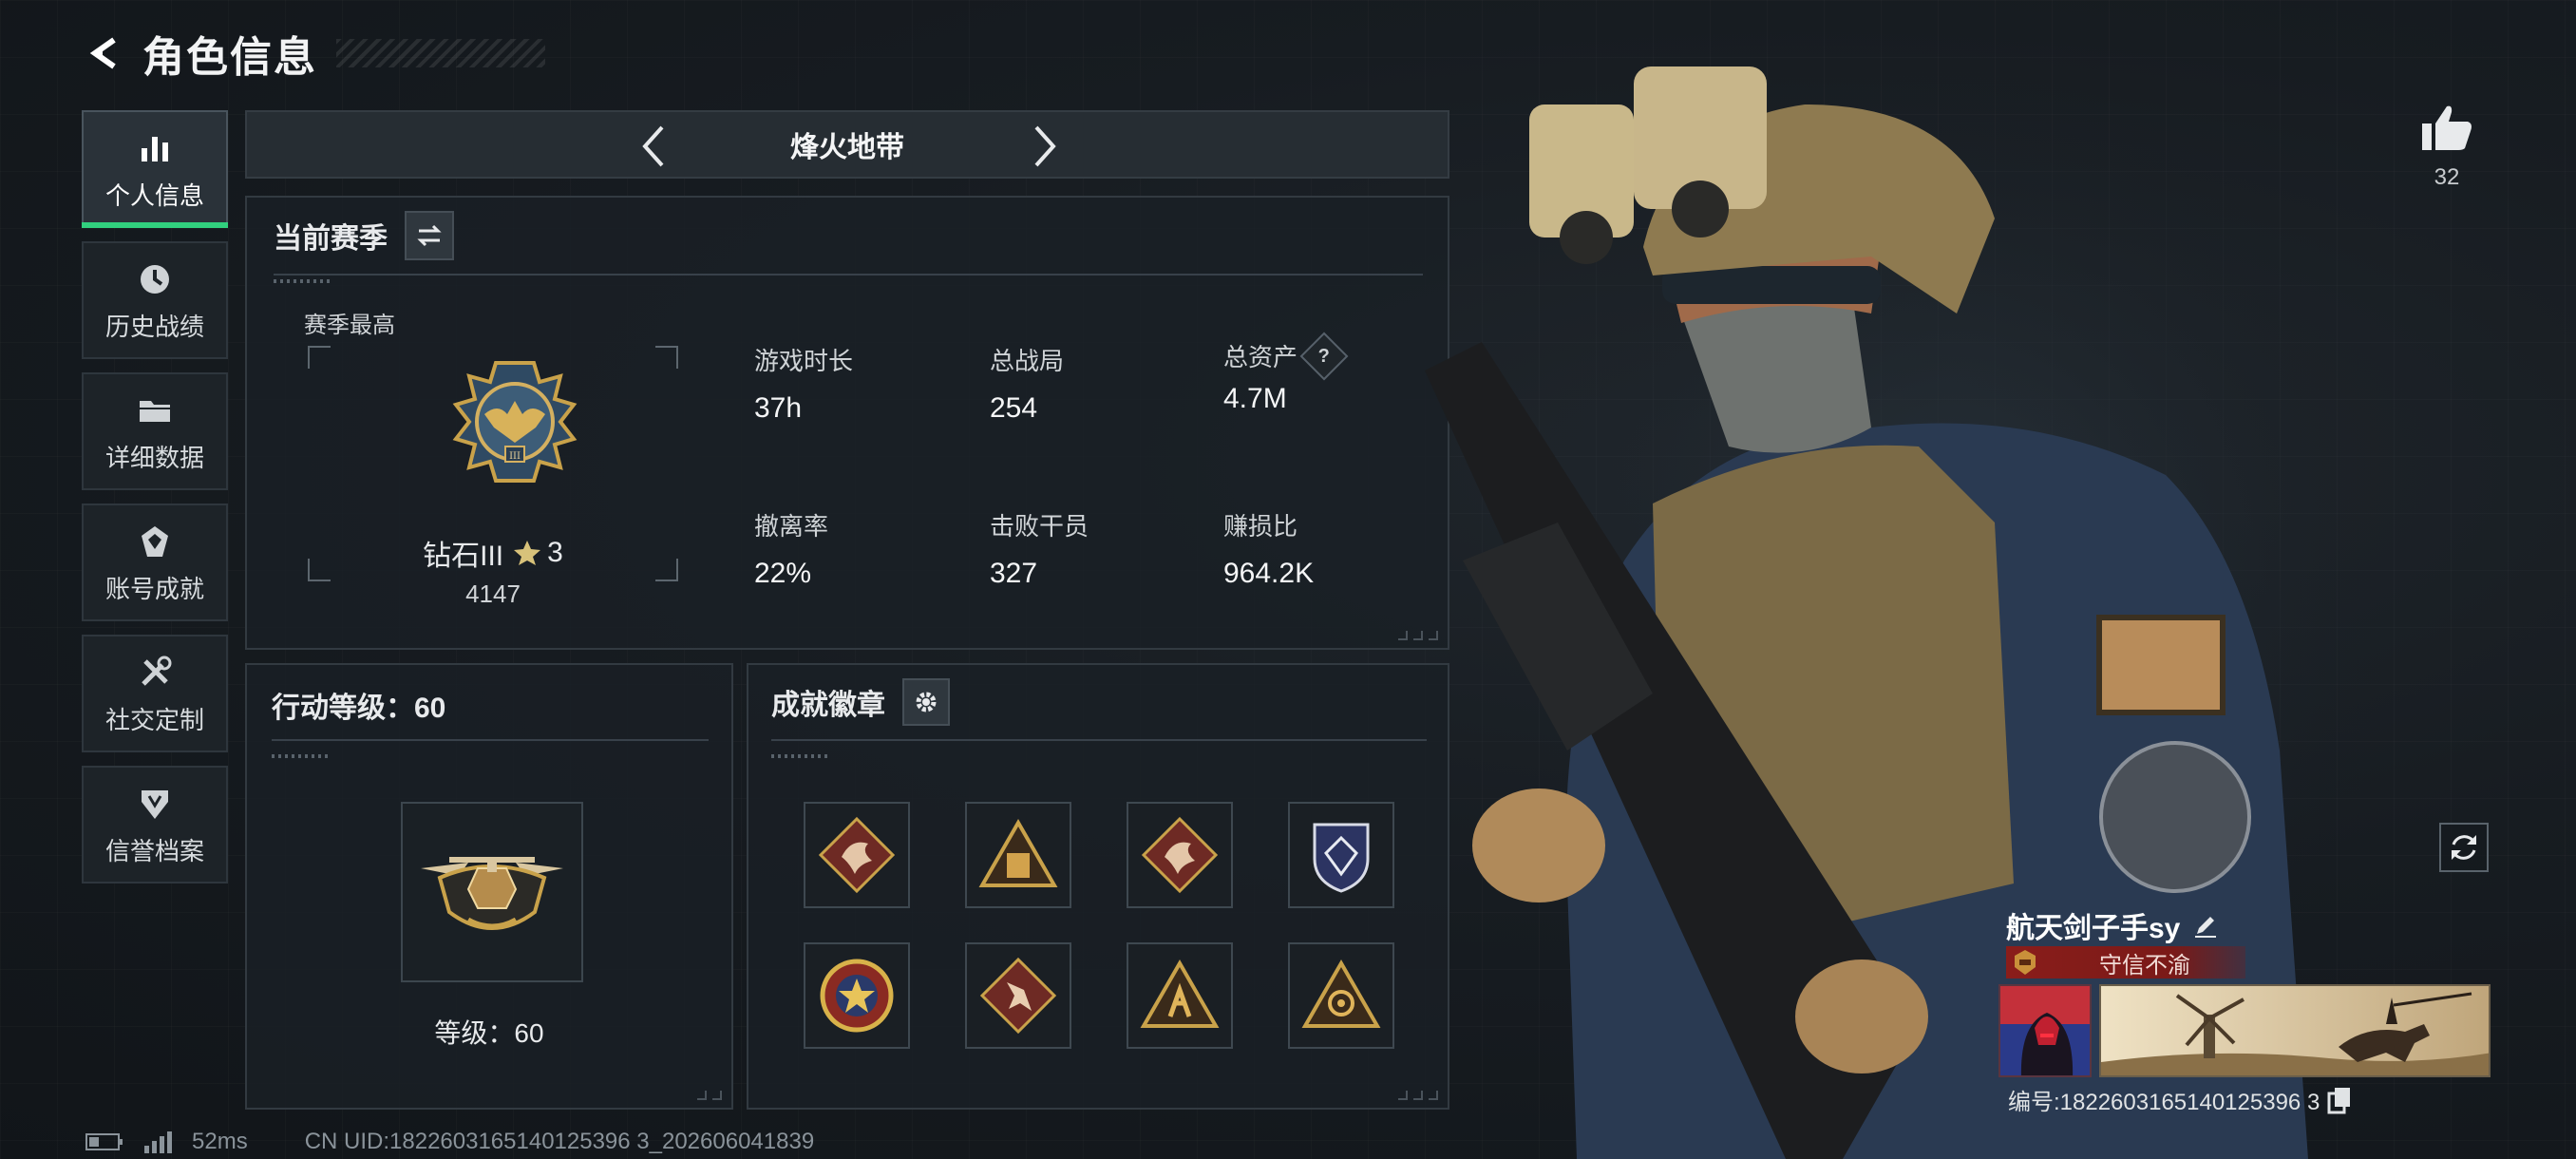 Image resolution: width=2576 pixels, height=1159 pixels. Describe the element at coordinates (555, 552) in the screenshot. I see `rank-stars: 3` at that location.